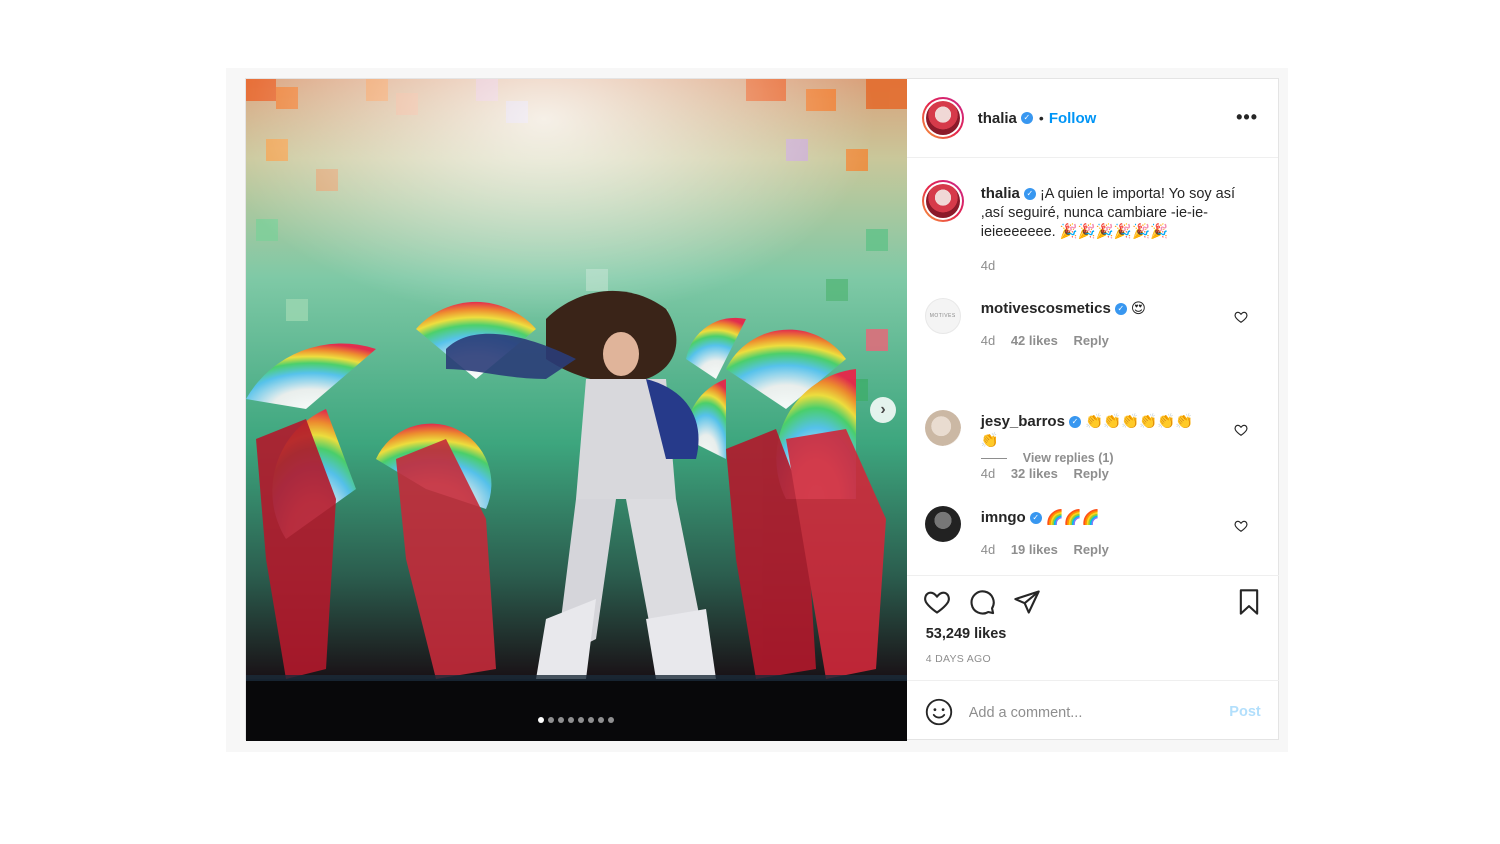  I want to click on caption-time: 4d, so click(988, 265).